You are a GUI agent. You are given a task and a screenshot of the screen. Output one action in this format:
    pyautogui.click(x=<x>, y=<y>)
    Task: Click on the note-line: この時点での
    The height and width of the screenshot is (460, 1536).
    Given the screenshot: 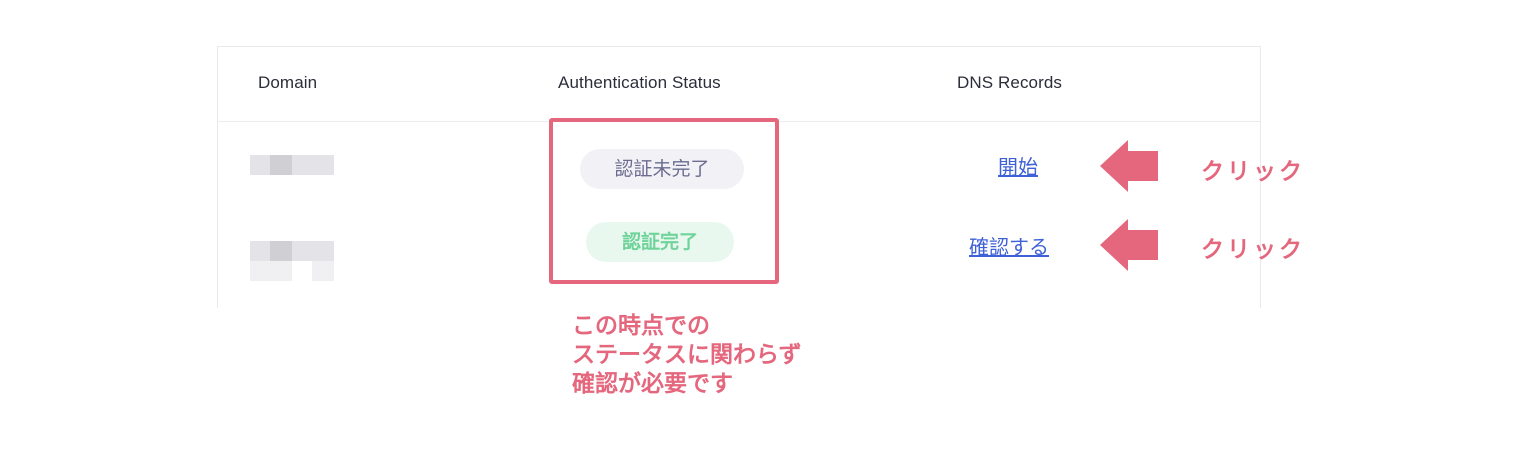 What is the action you would take?
    pyautogui.click(x=641, y=326)
    